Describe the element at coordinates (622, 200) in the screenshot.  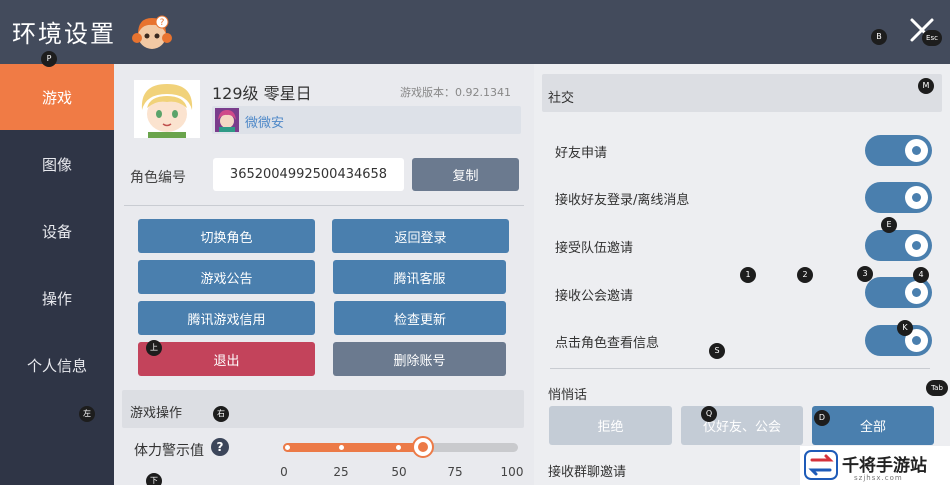
I see `friend-login-notice-label: 接收好友登录/离线消息` at that location.